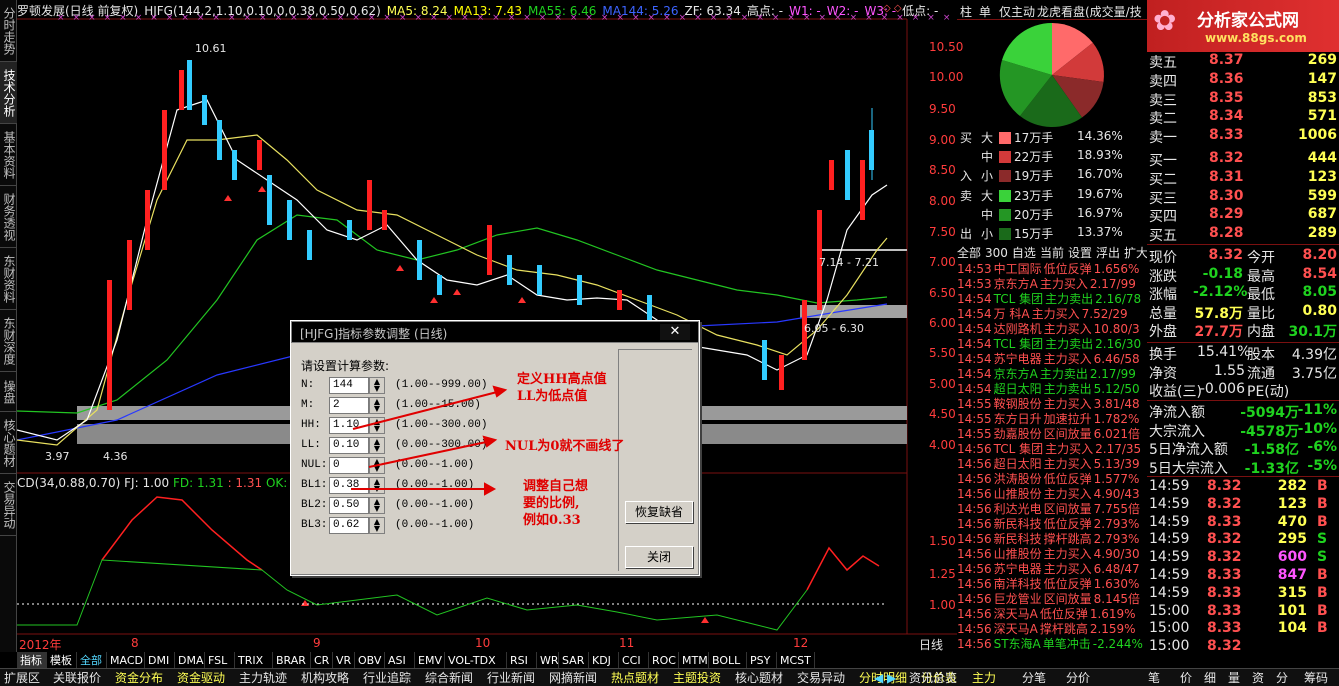 The width and height of the screenshot is (1339, 686). I want to click on tick-row: 14:59 8.33 847 B, so click(1243, 576).